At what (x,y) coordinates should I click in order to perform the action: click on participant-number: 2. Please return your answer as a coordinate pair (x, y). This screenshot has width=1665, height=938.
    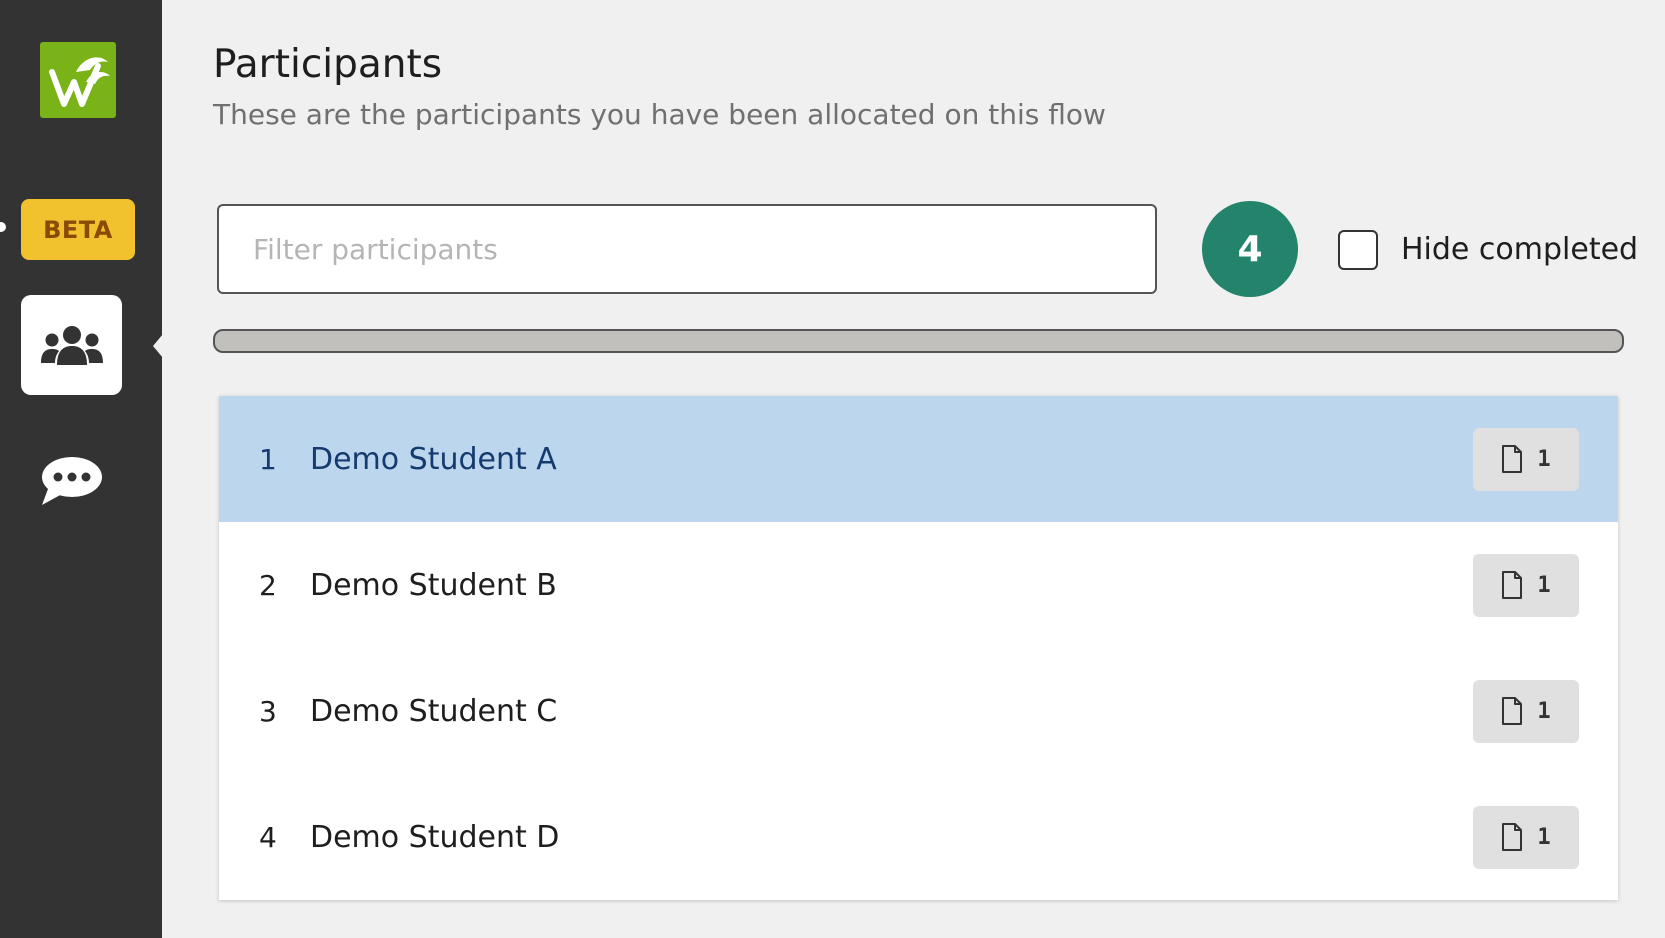
    Looking at the image, I should click on (268, 585).